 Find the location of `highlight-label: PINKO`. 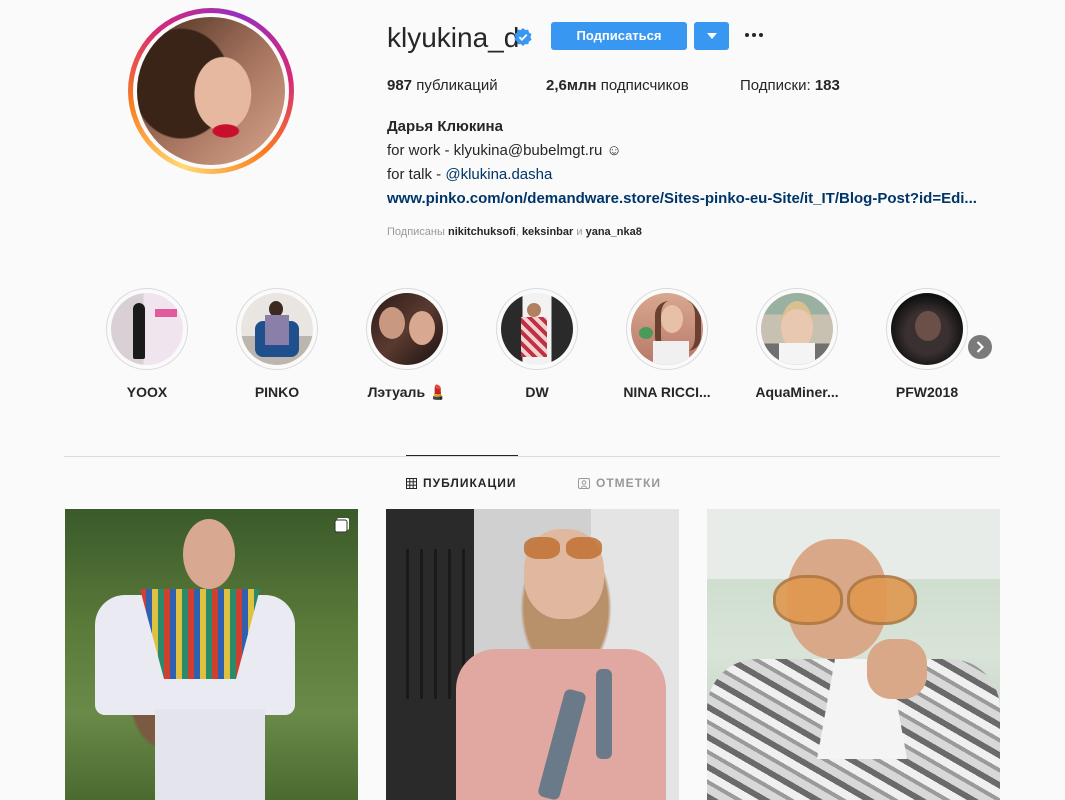

highlight-label: PINKO is located at coordinates (277, 392).